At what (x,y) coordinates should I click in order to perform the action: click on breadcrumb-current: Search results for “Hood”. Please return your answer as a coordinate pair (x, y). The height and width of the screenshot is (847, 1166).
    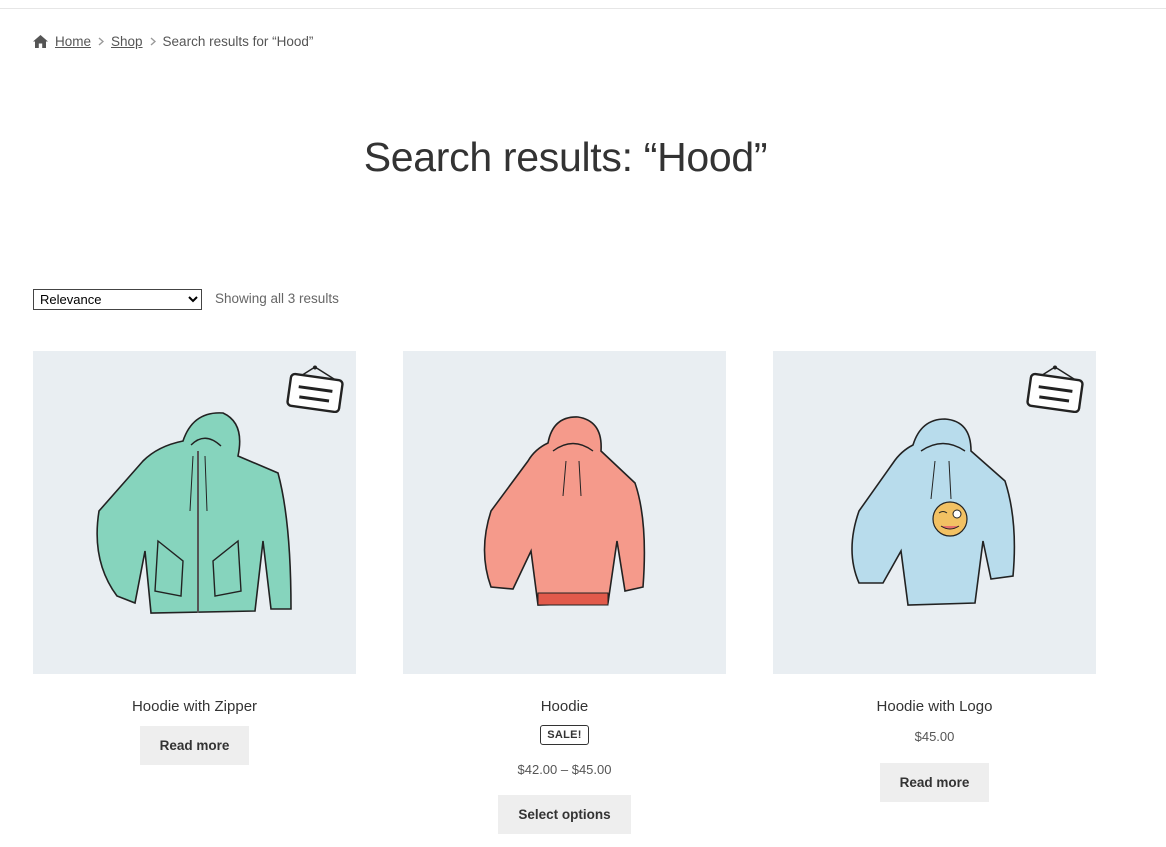
    Looking at the image, I should click on (238, 41).